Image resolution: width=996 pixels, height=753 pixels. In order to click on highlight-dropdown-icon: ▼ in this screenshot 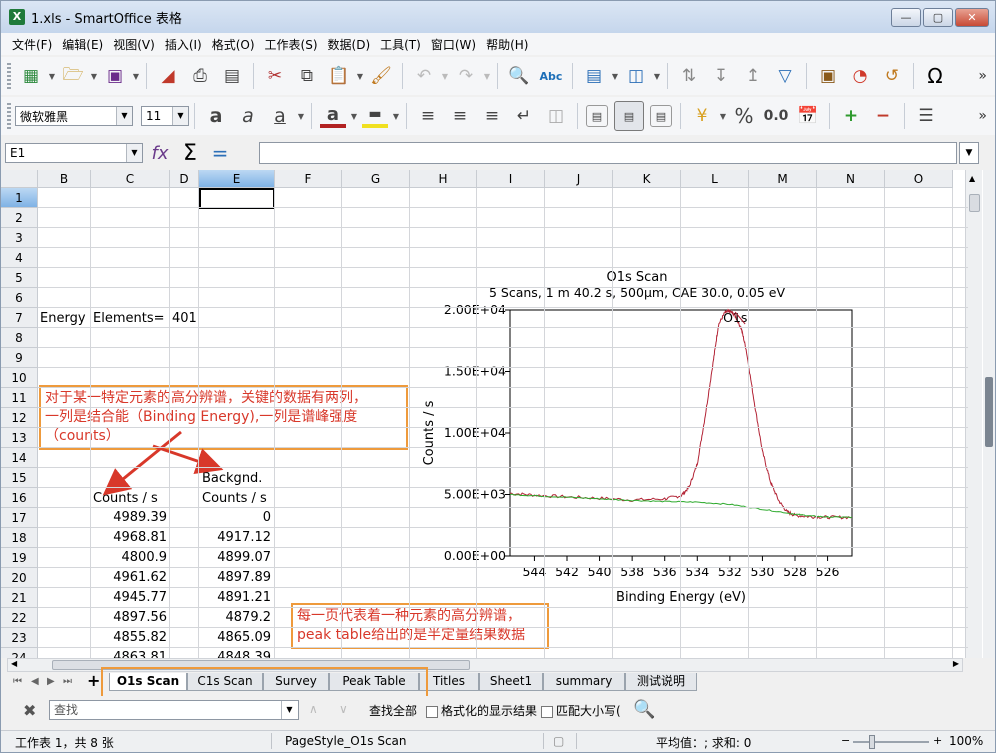, I will do `click(396, 116)`.